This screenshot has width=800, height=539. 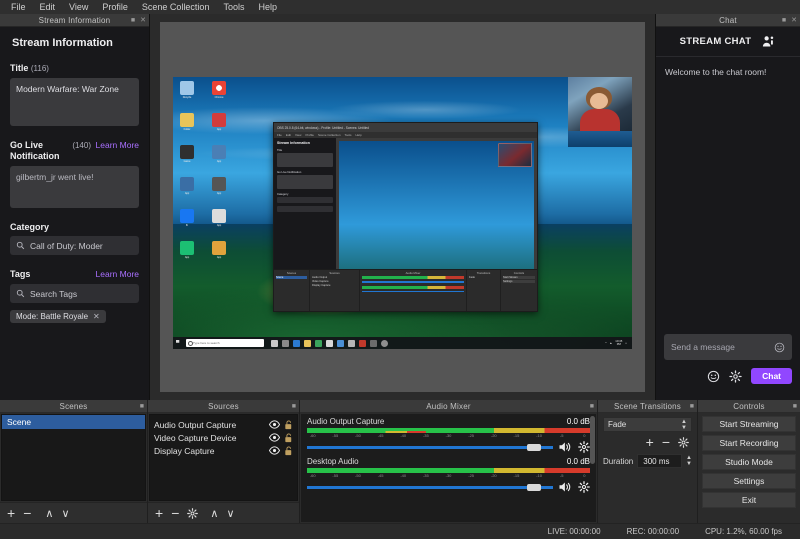 I want to click on tags-learn-more-link: Learn More, so click(x=117, y=274).